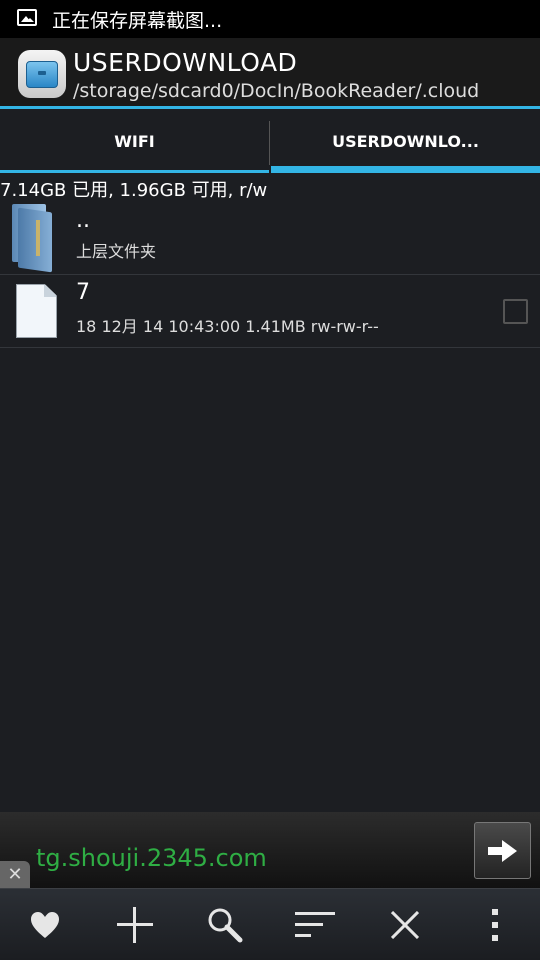 The height and width of the screenshot is (960, 540). What do you see at coordinates (151, 858) in the screenshot?
I see `ad-link: tg.shouji.2345.com` at bounding box center [151, 858].